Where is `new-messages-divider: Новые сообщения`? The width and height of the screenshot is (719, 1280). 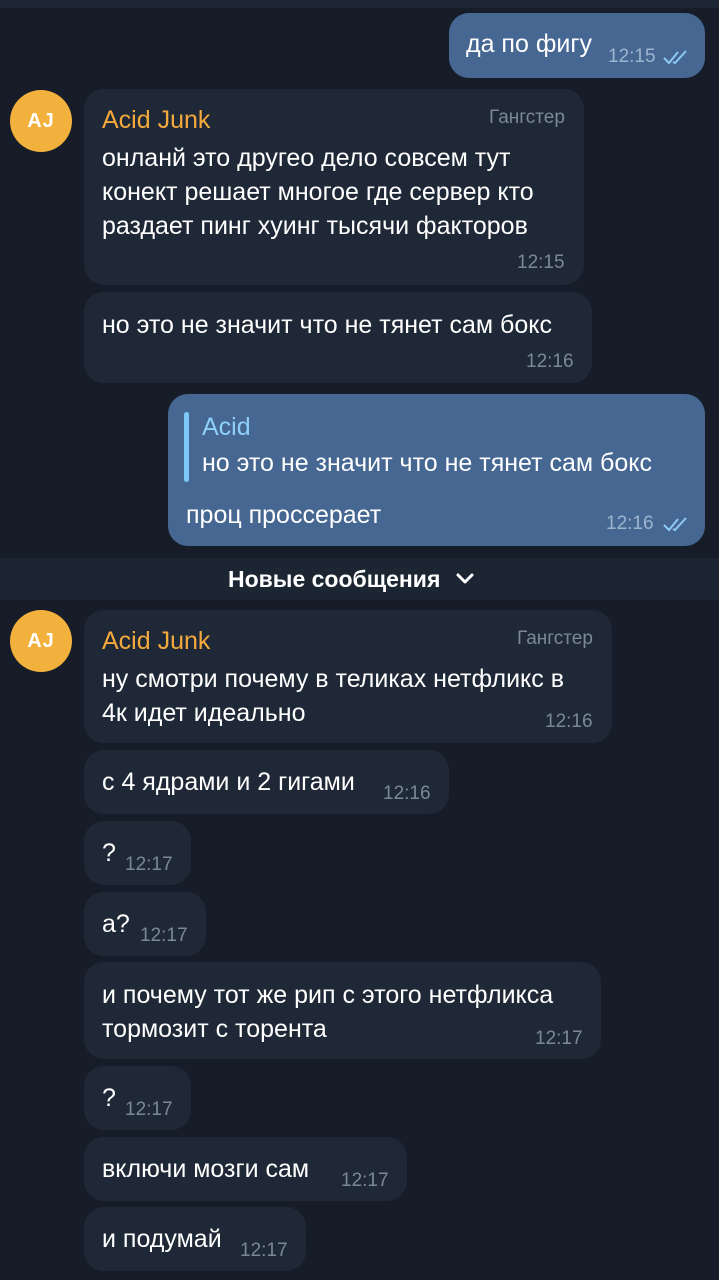
new-messages-divider: Новые сообщения is located at coordinates (359, 579).